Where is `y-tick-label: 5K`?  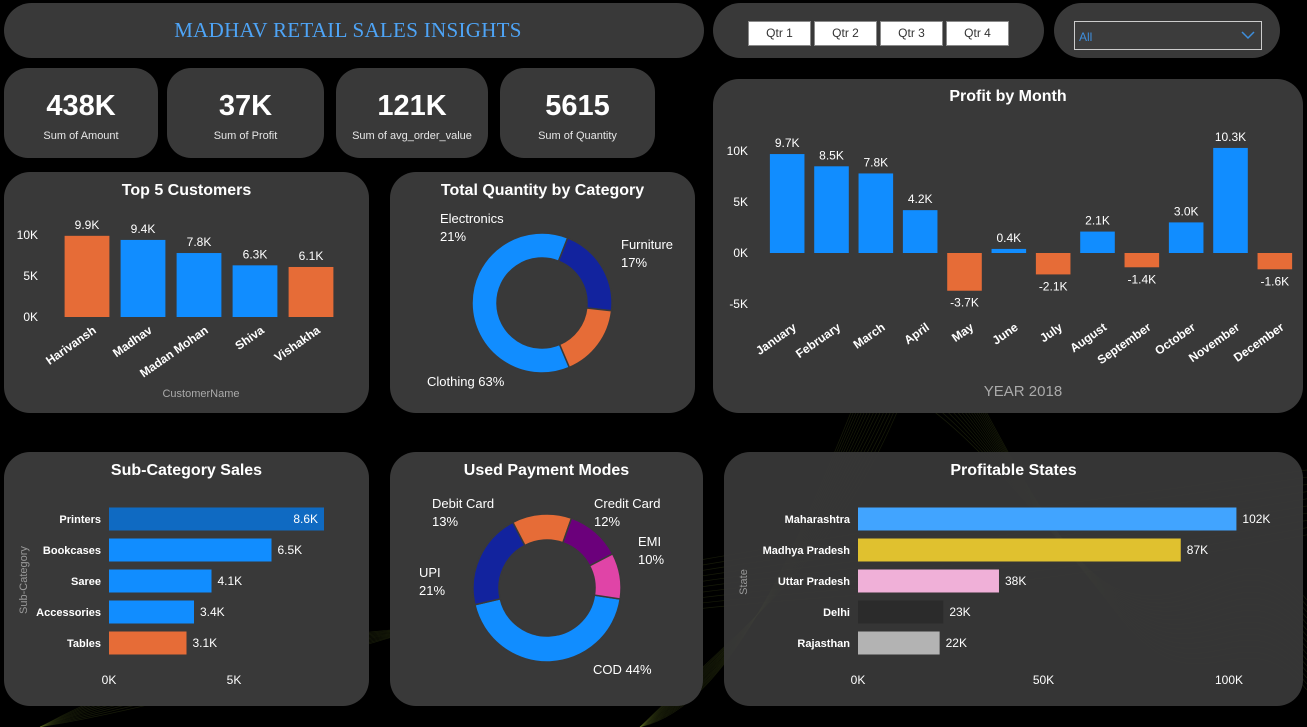
y-tick-label: 5K is located at coordinates (30, 276).